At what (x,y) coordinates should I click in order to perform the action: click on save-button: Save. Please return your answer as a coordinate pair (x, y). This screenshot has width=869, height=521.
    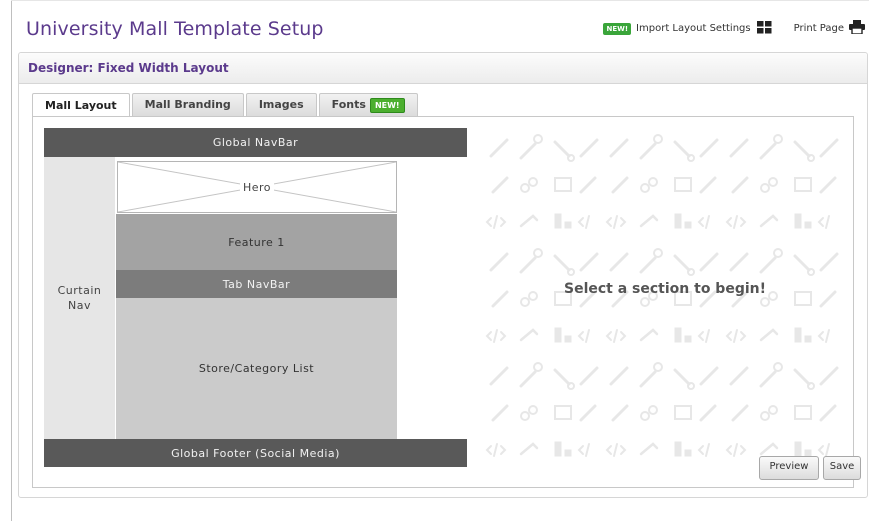
    Looking at the image, I should click on (842, 468).